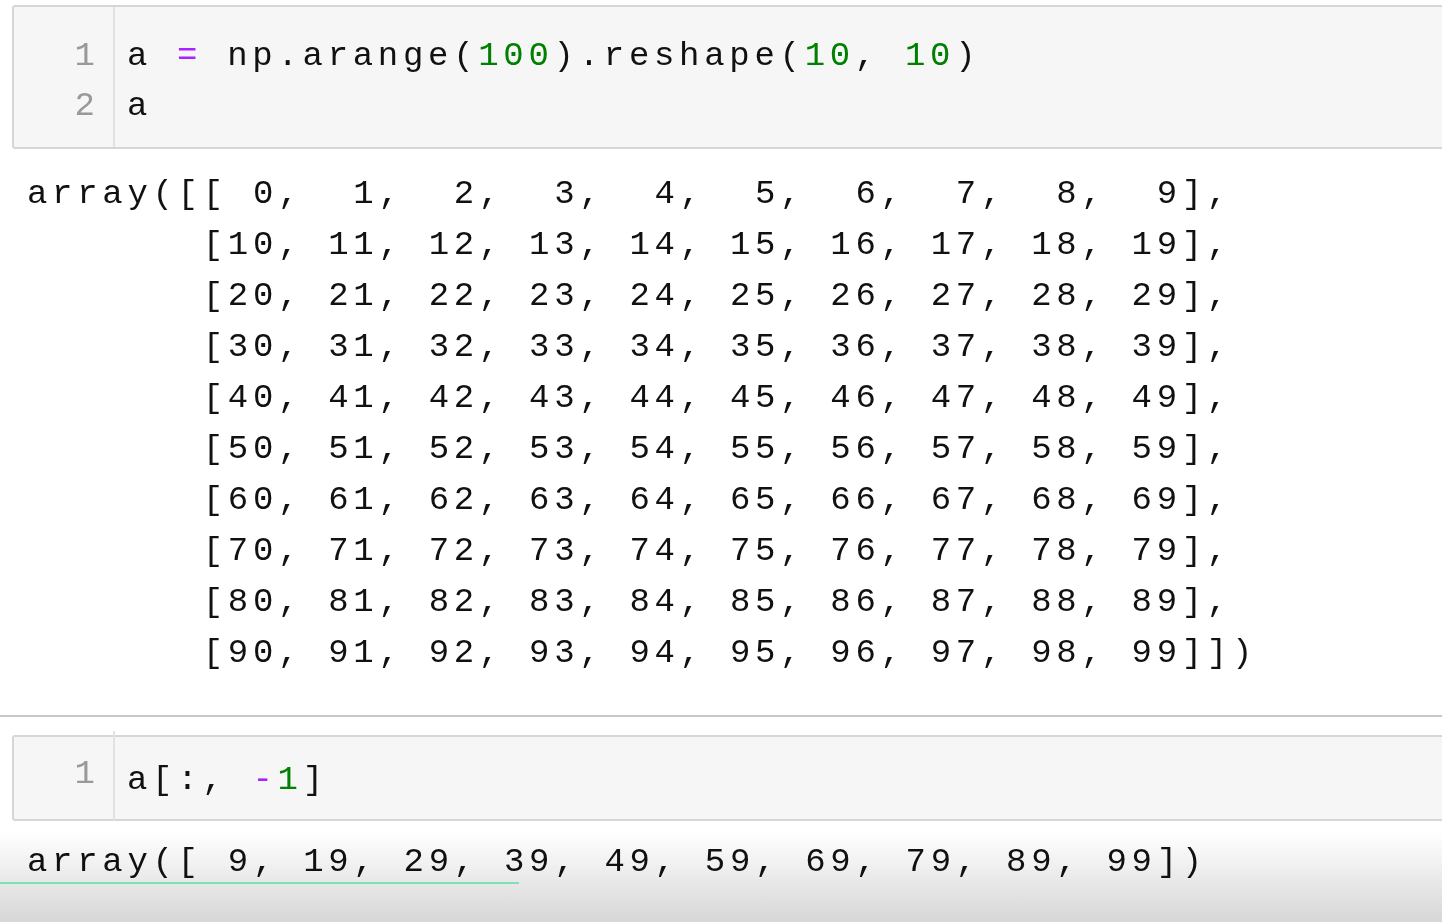  What do you see at coordinates (716, 347) in the screenshot?
I see `output-line: [30, 31, 32, 33, 34, 35, 36, 37, 38, 39],` at bounding box center [716, 347].